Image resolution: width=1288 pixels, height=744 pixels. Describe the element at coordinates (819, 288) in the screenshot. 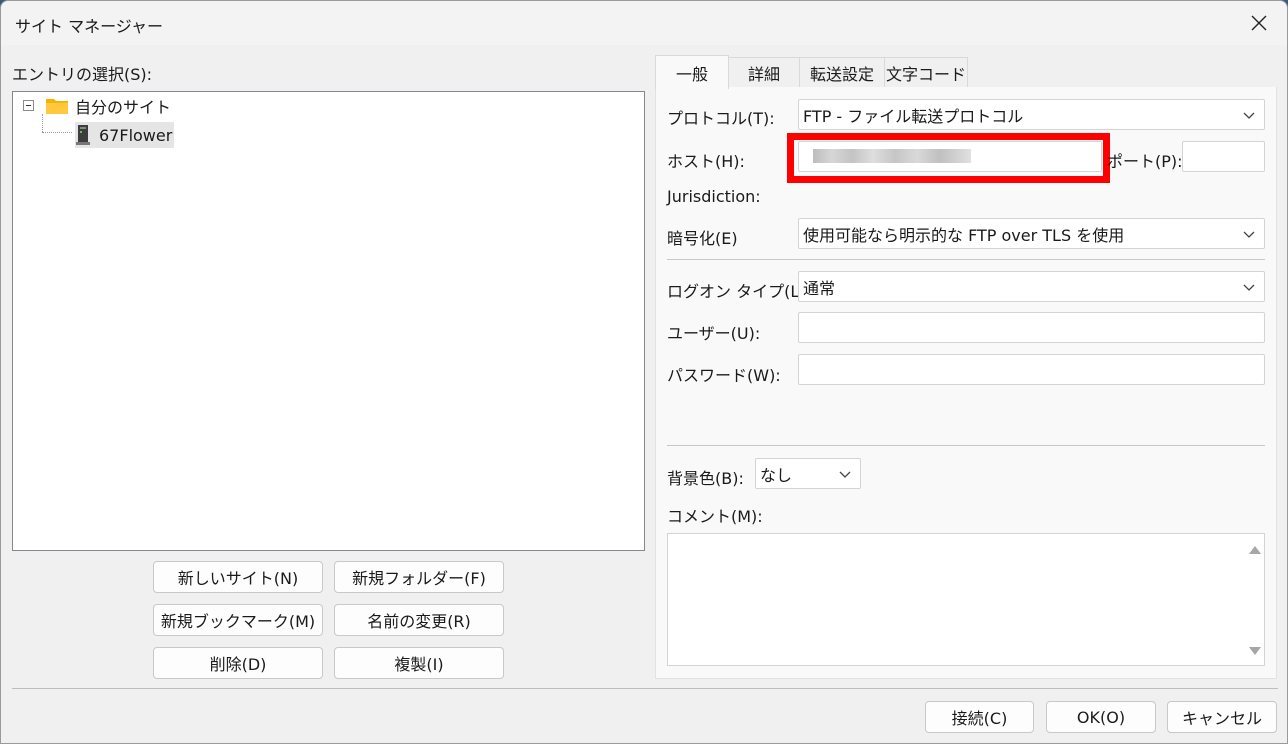

I see `logon-type-value: 通常` at that location.